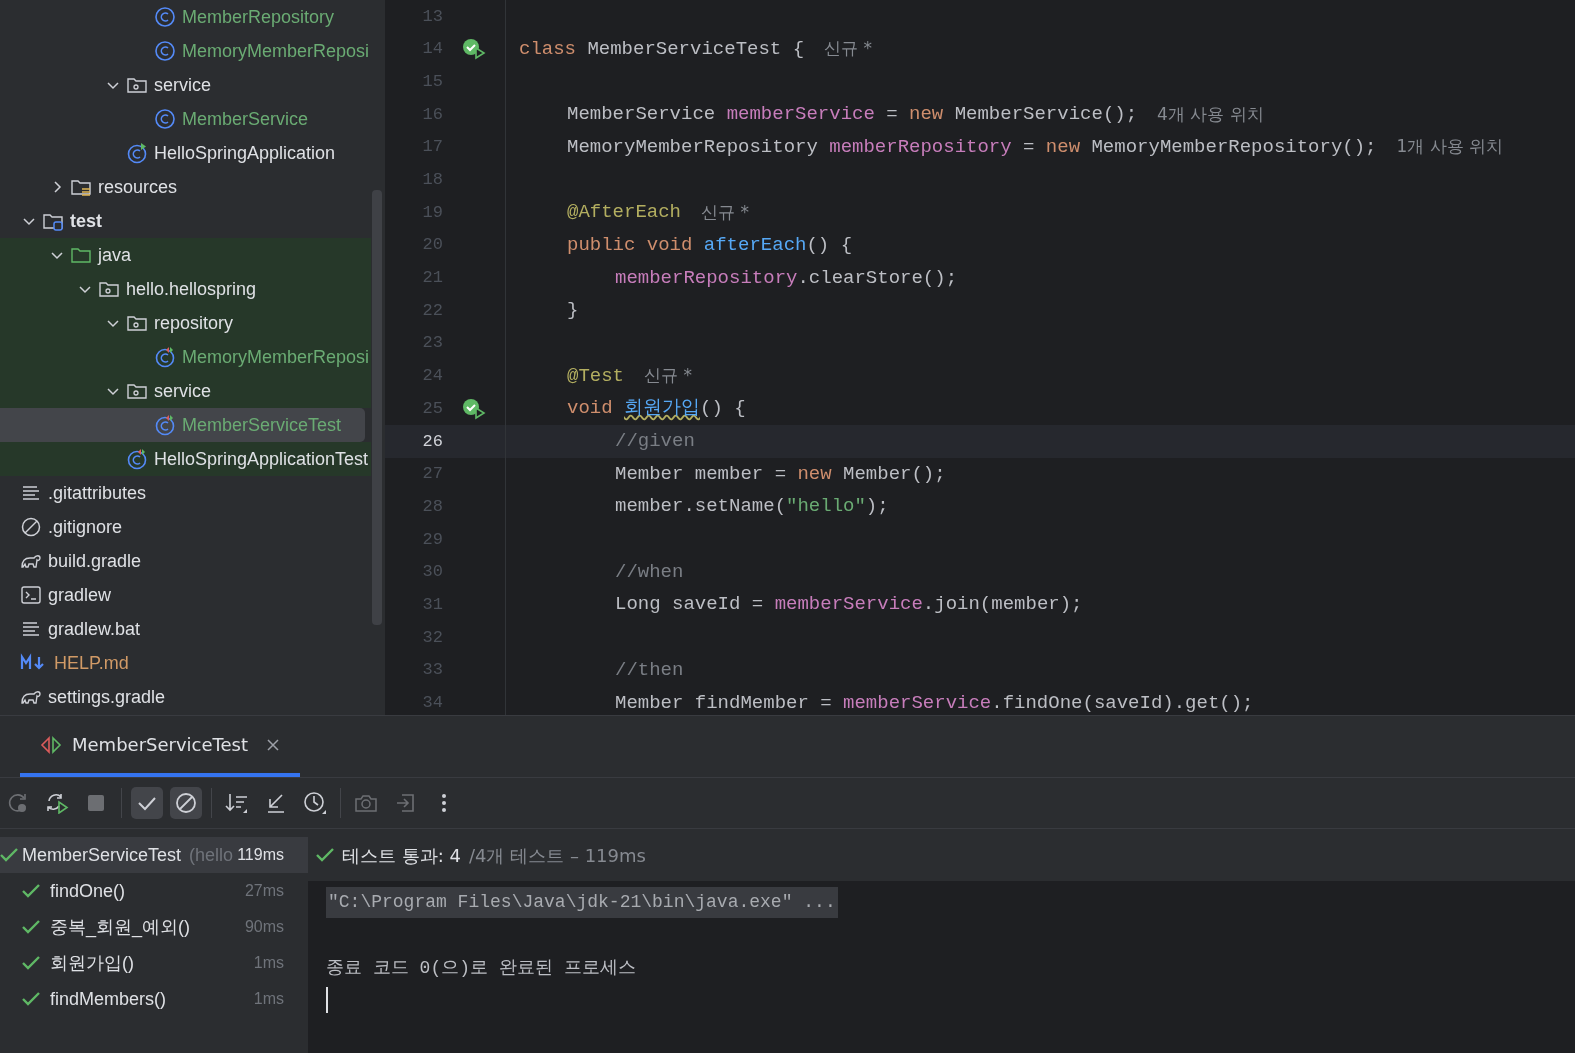 The width and height of the screenshot is (1575, 1053). I want to click on code-token: Long saveId =, so click(689, 605).